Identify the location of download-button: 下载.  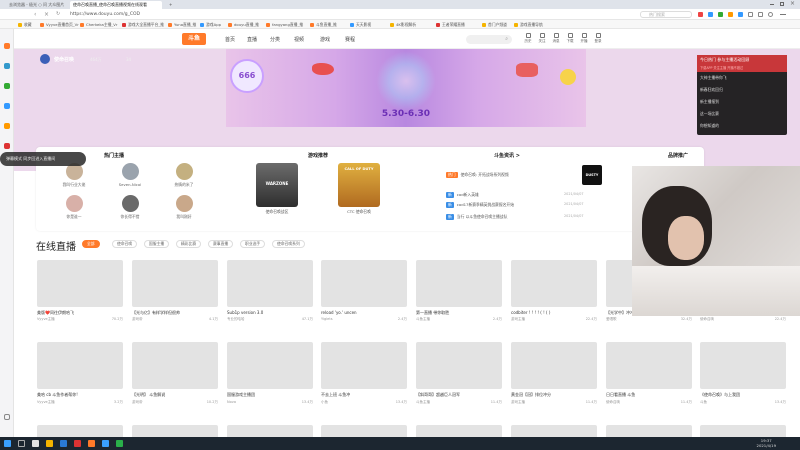
(570, 38).